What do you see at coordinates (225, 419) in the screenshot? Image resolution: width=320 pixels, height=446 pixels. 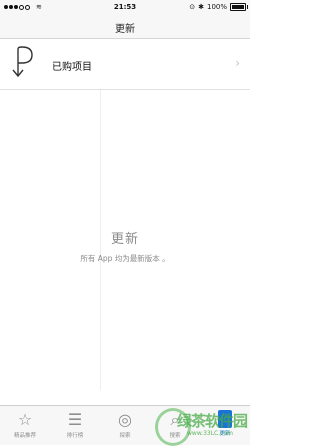 I see `update-icon` at bounding box center [225, 419].